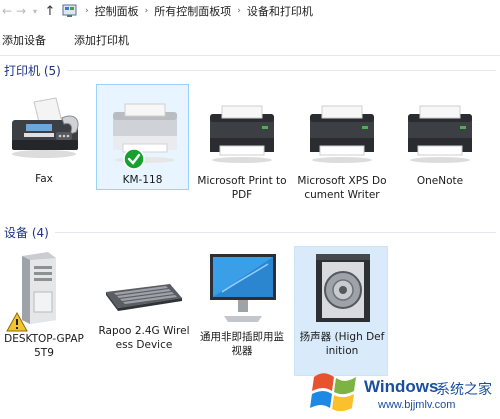 The width and height of the screenshot is (500, 419). What do you see at coordinates (26, 233) in the screenshot?
I see `devices-group-title: 设备 (4)` at bounding box center [26, 233].